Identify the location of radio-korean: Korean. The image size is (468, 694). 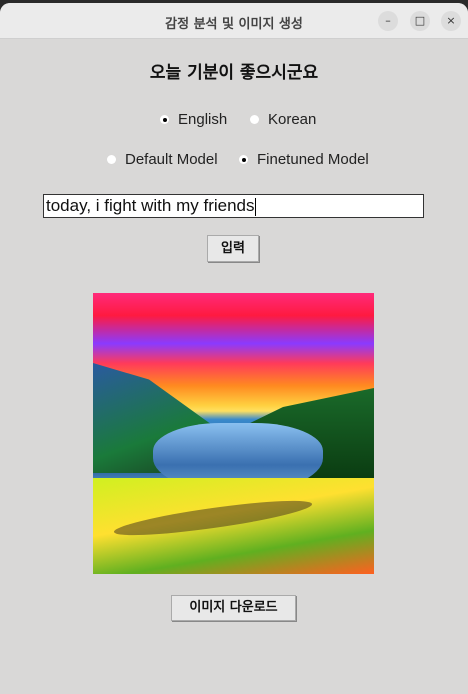
(283, 119).